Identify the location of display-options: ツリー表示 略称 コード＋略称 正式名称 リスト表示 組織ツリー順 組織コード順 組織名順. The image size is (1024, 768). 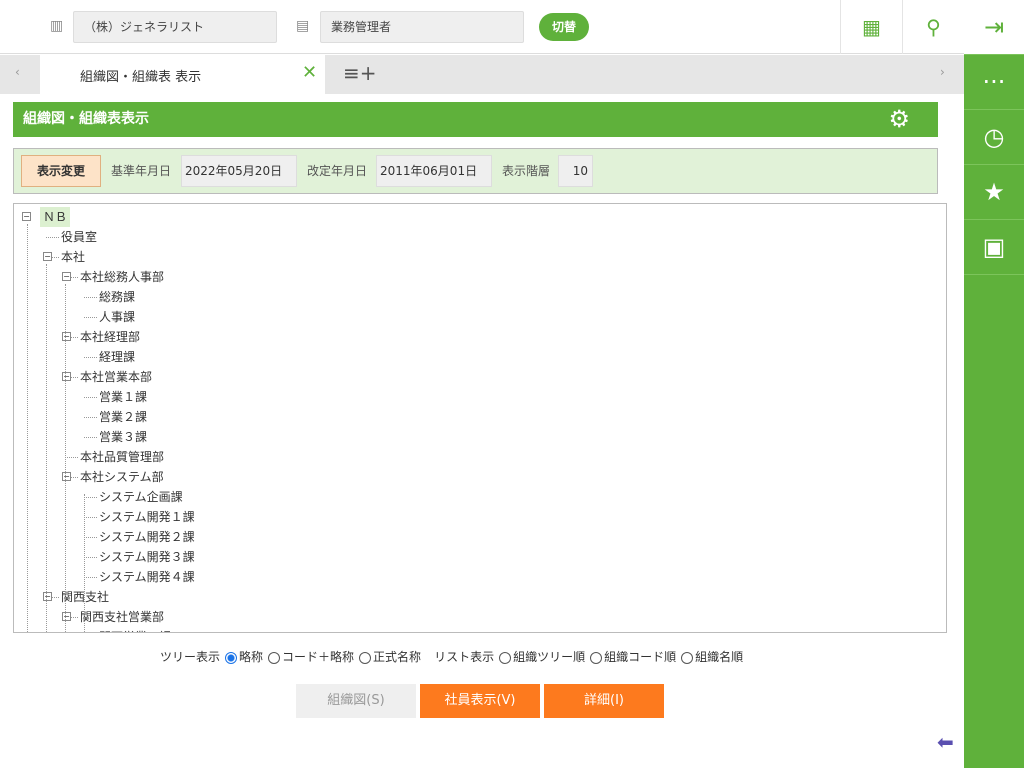
(451, 656).